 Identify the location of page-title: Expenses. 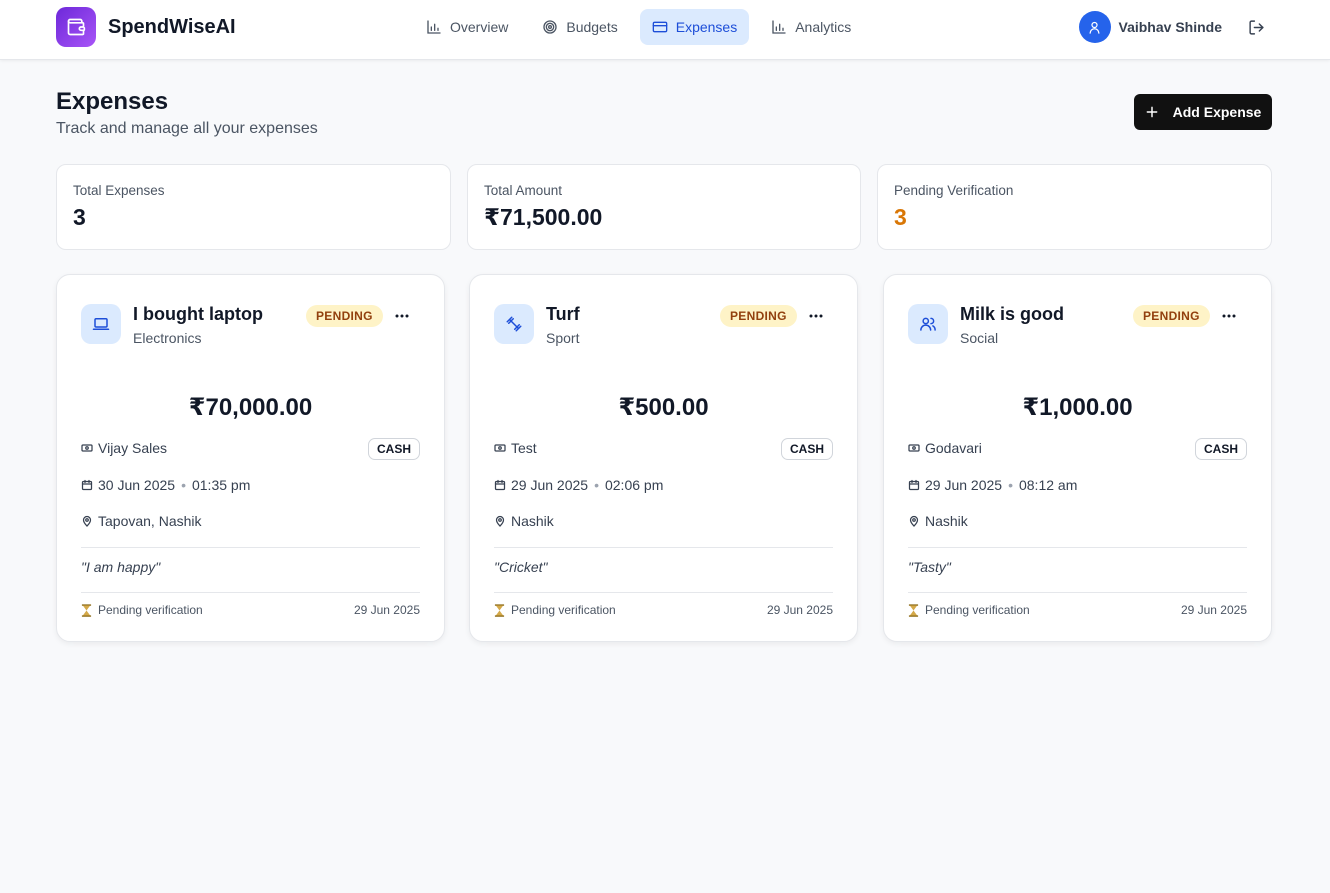
(112, 101).